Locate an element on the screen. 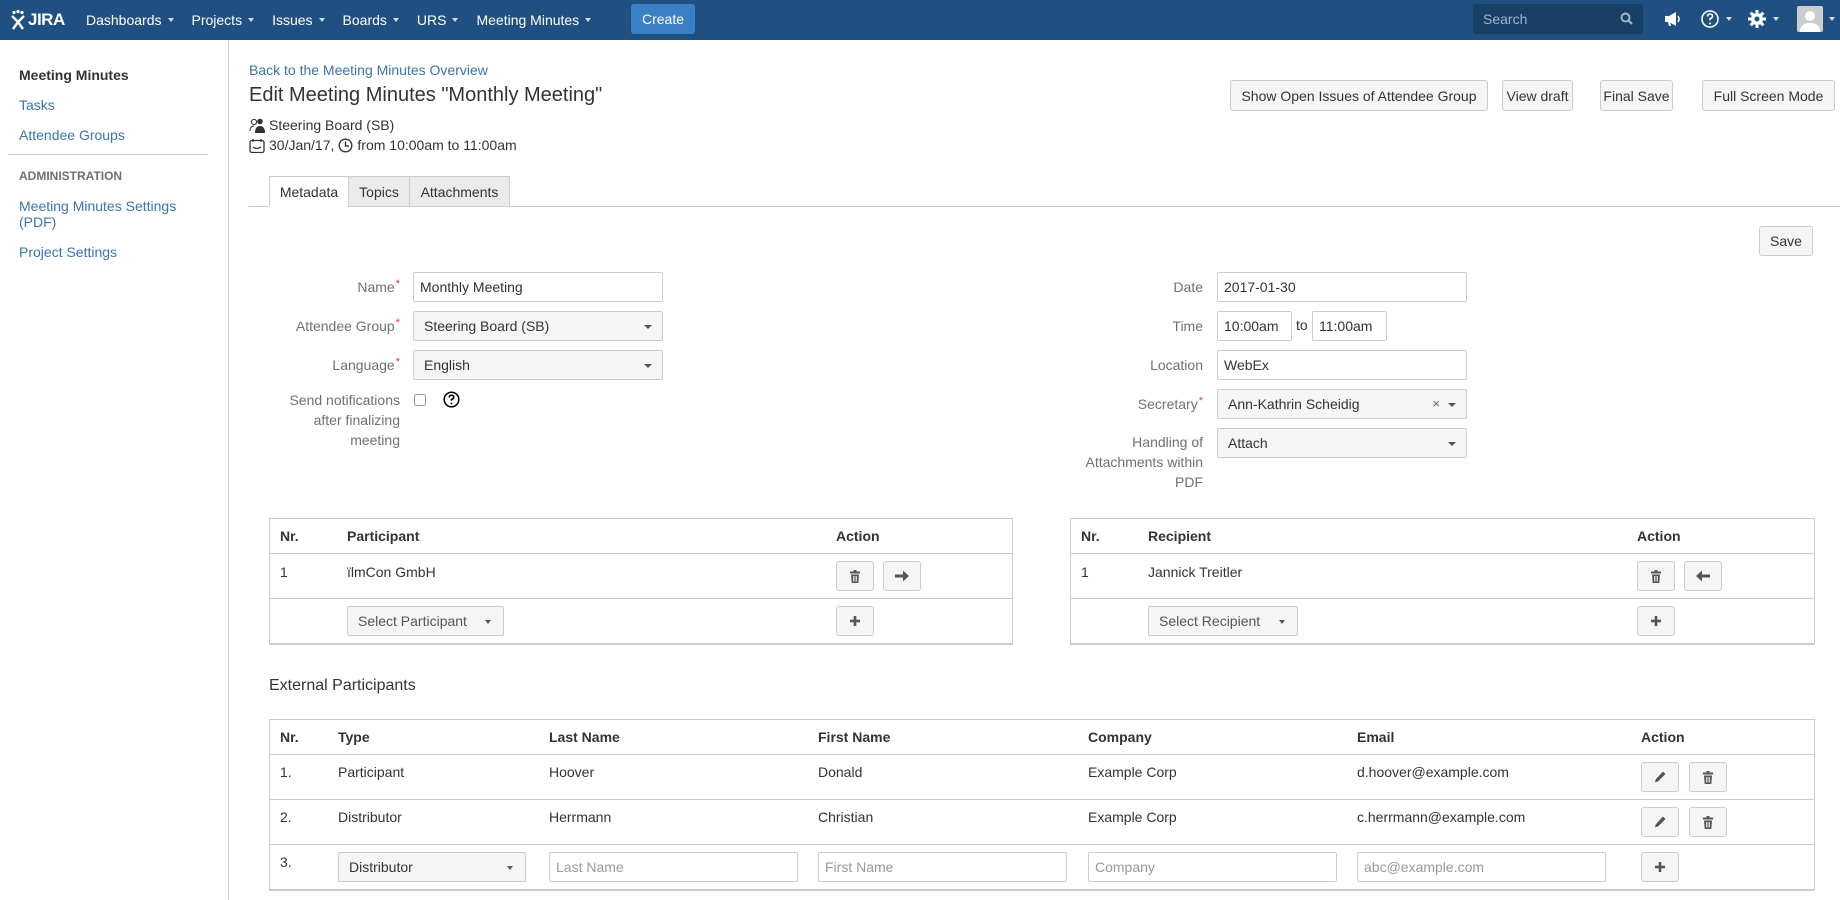  location-input: WebEx is located at coordinates (1342, 365).